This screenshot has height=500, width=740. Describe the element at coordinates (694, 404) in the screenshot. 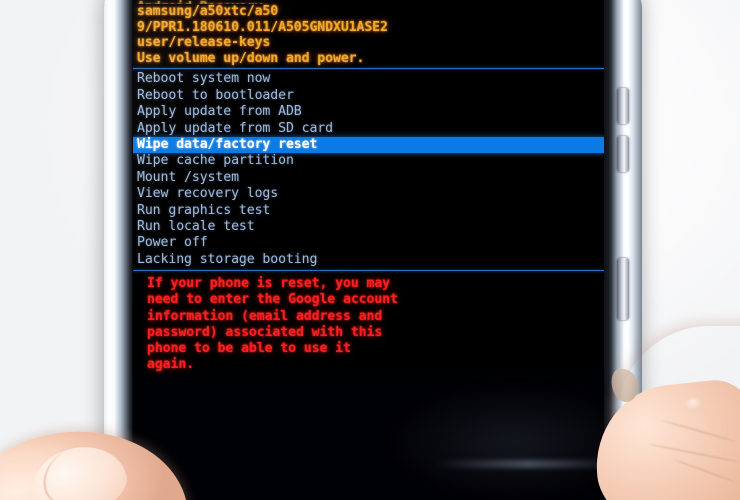

I see `right-hand-knuckle` at that location.